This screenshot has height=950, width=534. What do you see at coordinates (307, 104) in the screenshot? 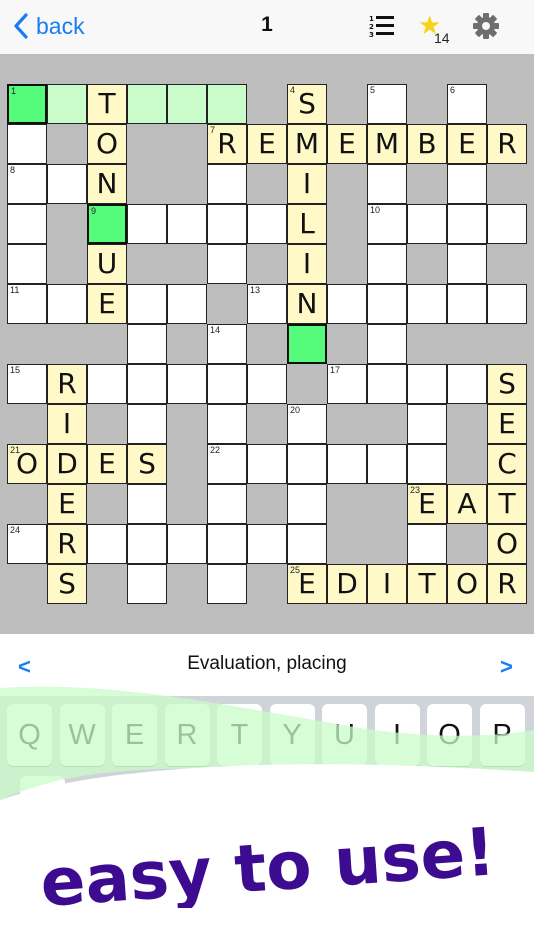
I see `grid-cell-filled: 4S` at bounding box center [307, 104].